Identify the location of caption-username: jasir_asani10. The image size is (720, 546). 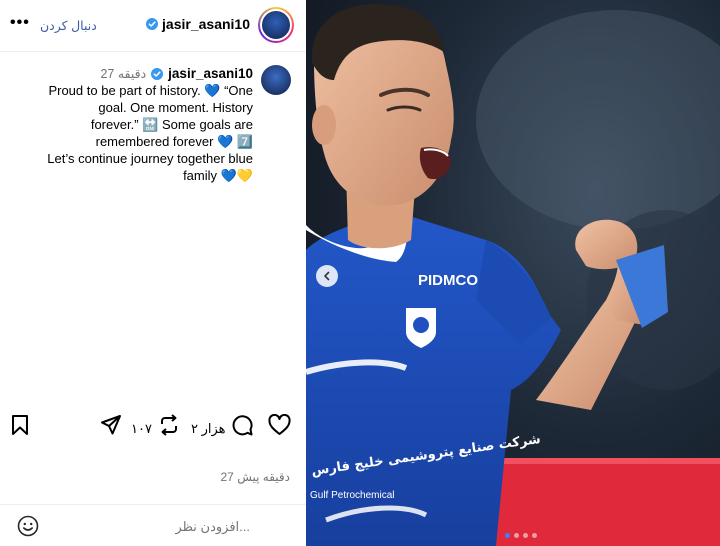
(210, 73).